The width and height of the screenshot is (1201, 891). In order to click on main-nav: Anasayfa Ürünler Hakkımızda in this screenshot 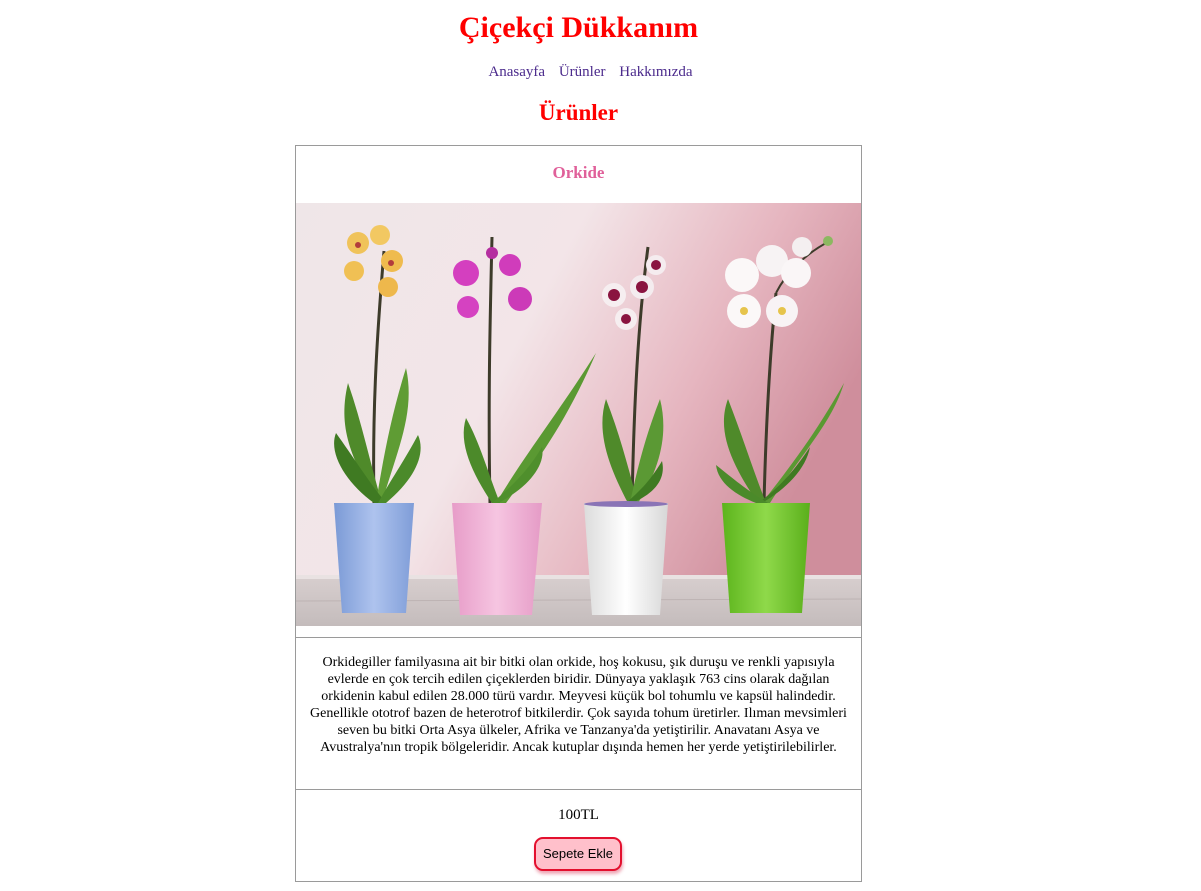, I will do `click(590, 72)`.